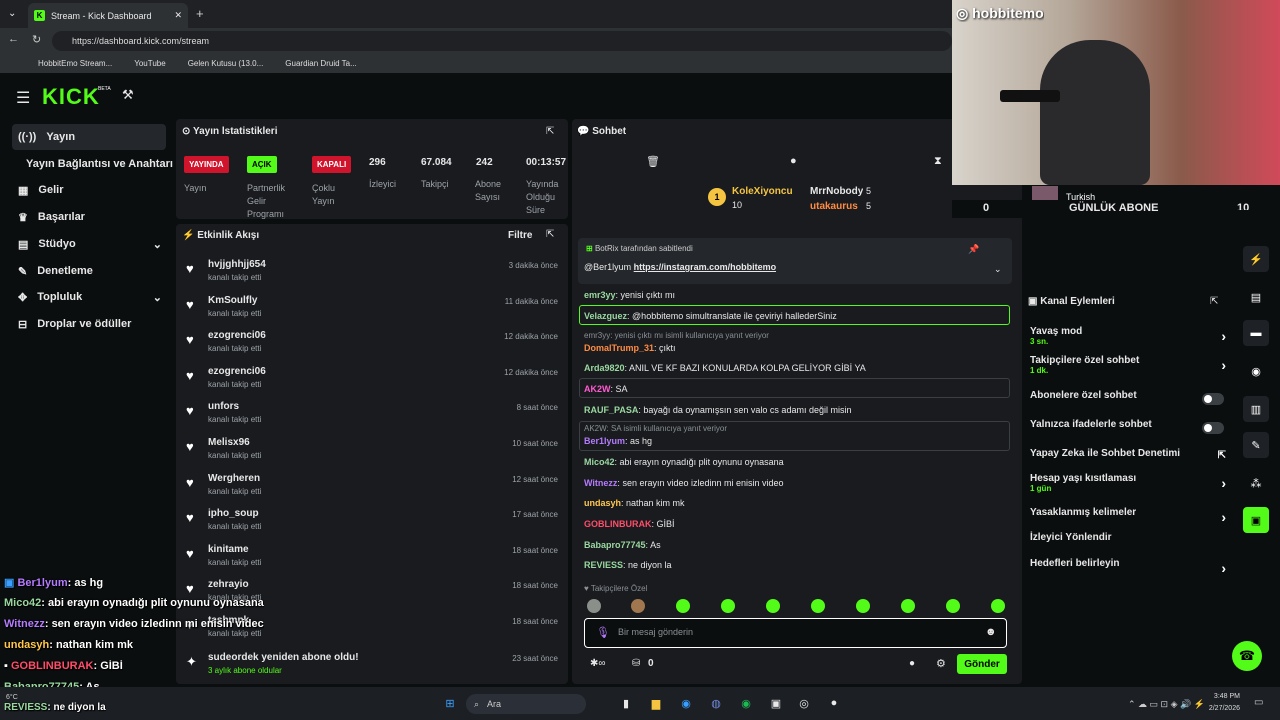  Describe the element at coordinates (716, 703) in the screenshot. I see `discord-icon: ◍` at that location.